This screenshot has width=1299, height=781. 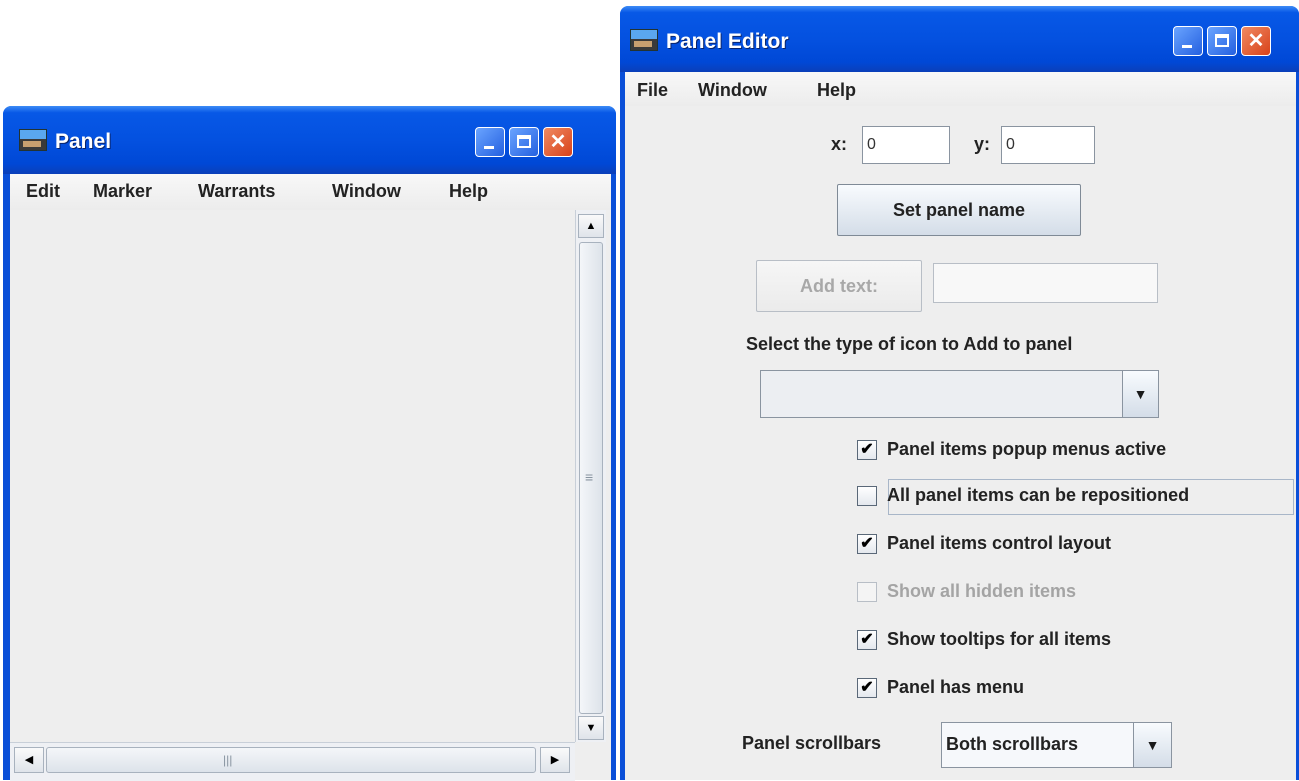 I want to click on arrow-right-icon: ▶, so click(x=555, y=760).